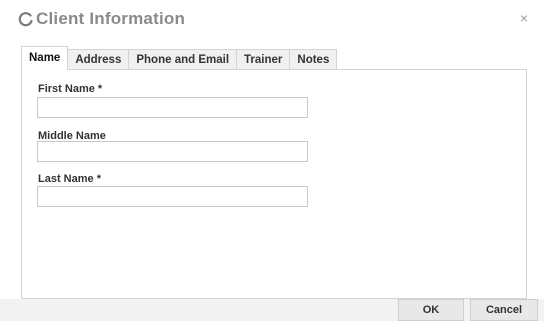 This screenshot has width=544, height=321. I want to click on middle-name-field, so click(172, 151).